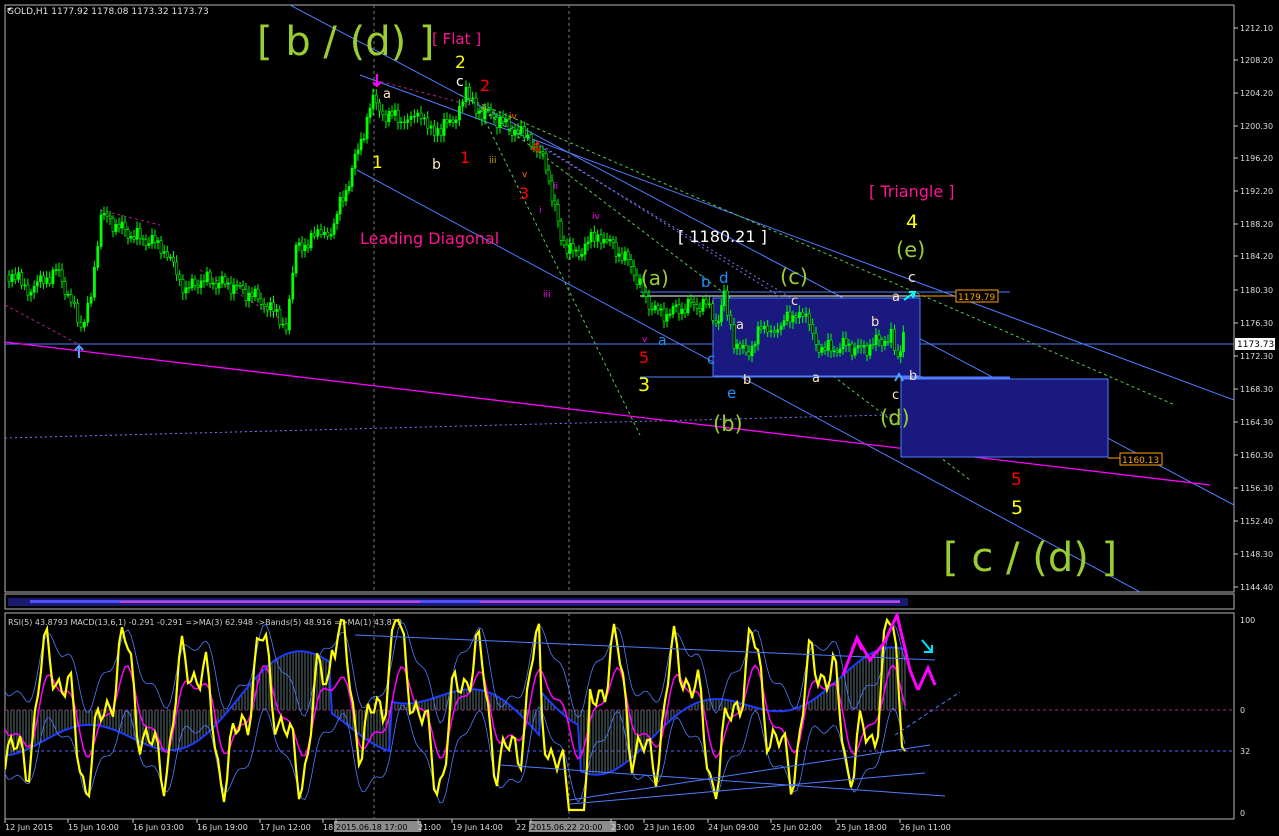  What do you see at coordinates (1256, 455) in the screenshot?
I see `price-tick-label: 1160.30` at bounding box center [1256, 455].